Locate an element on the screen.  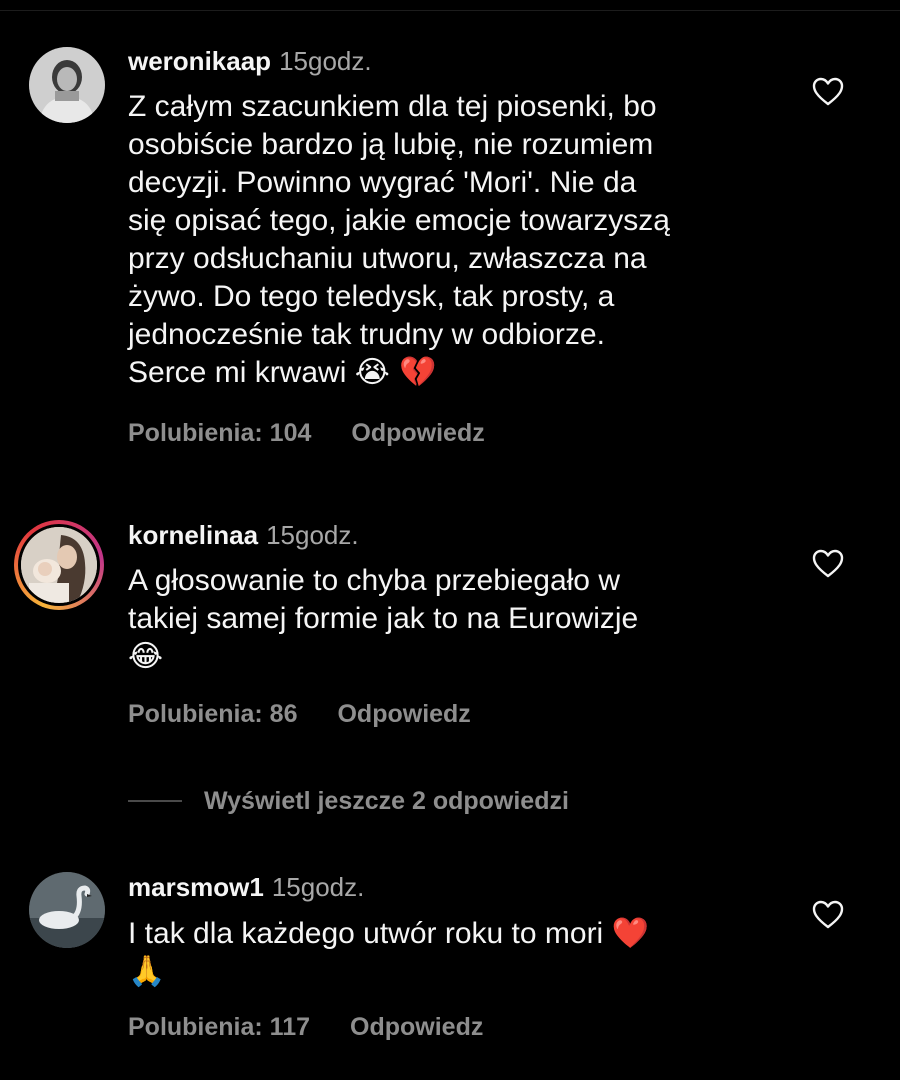
swan-photo-avatar-icon is located at coordinates (67, 910).